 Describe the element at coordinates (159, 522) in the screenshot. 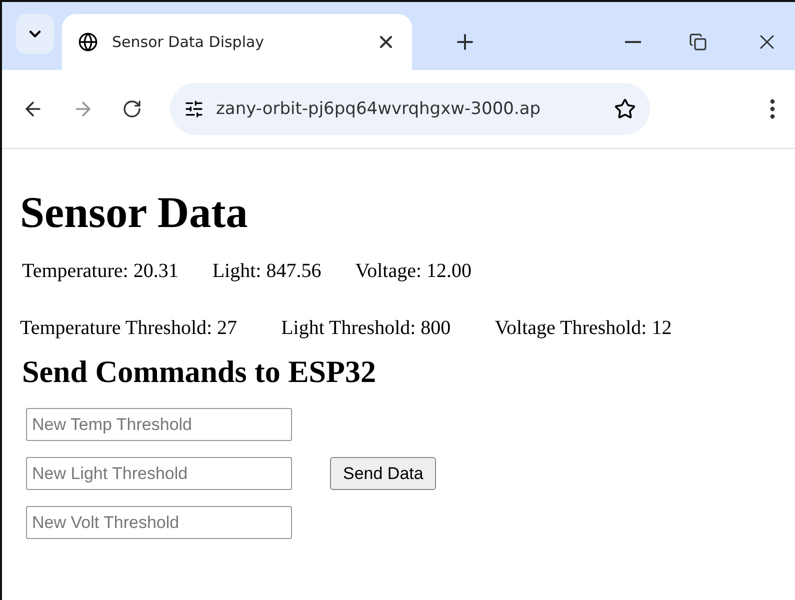

I see `threshold-input: New Volt Threshold` at that location.